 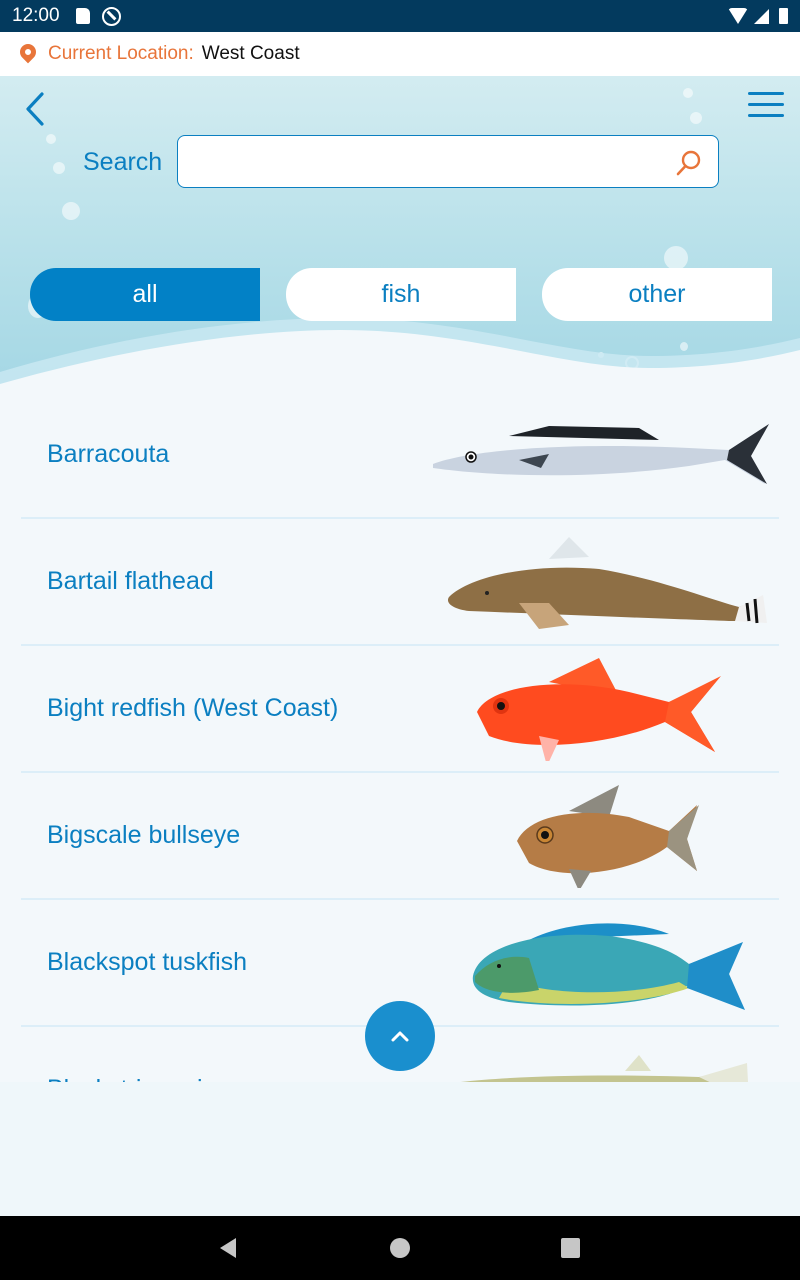 I want to click on sync-disabled-icon, so click(x=111, y=16).